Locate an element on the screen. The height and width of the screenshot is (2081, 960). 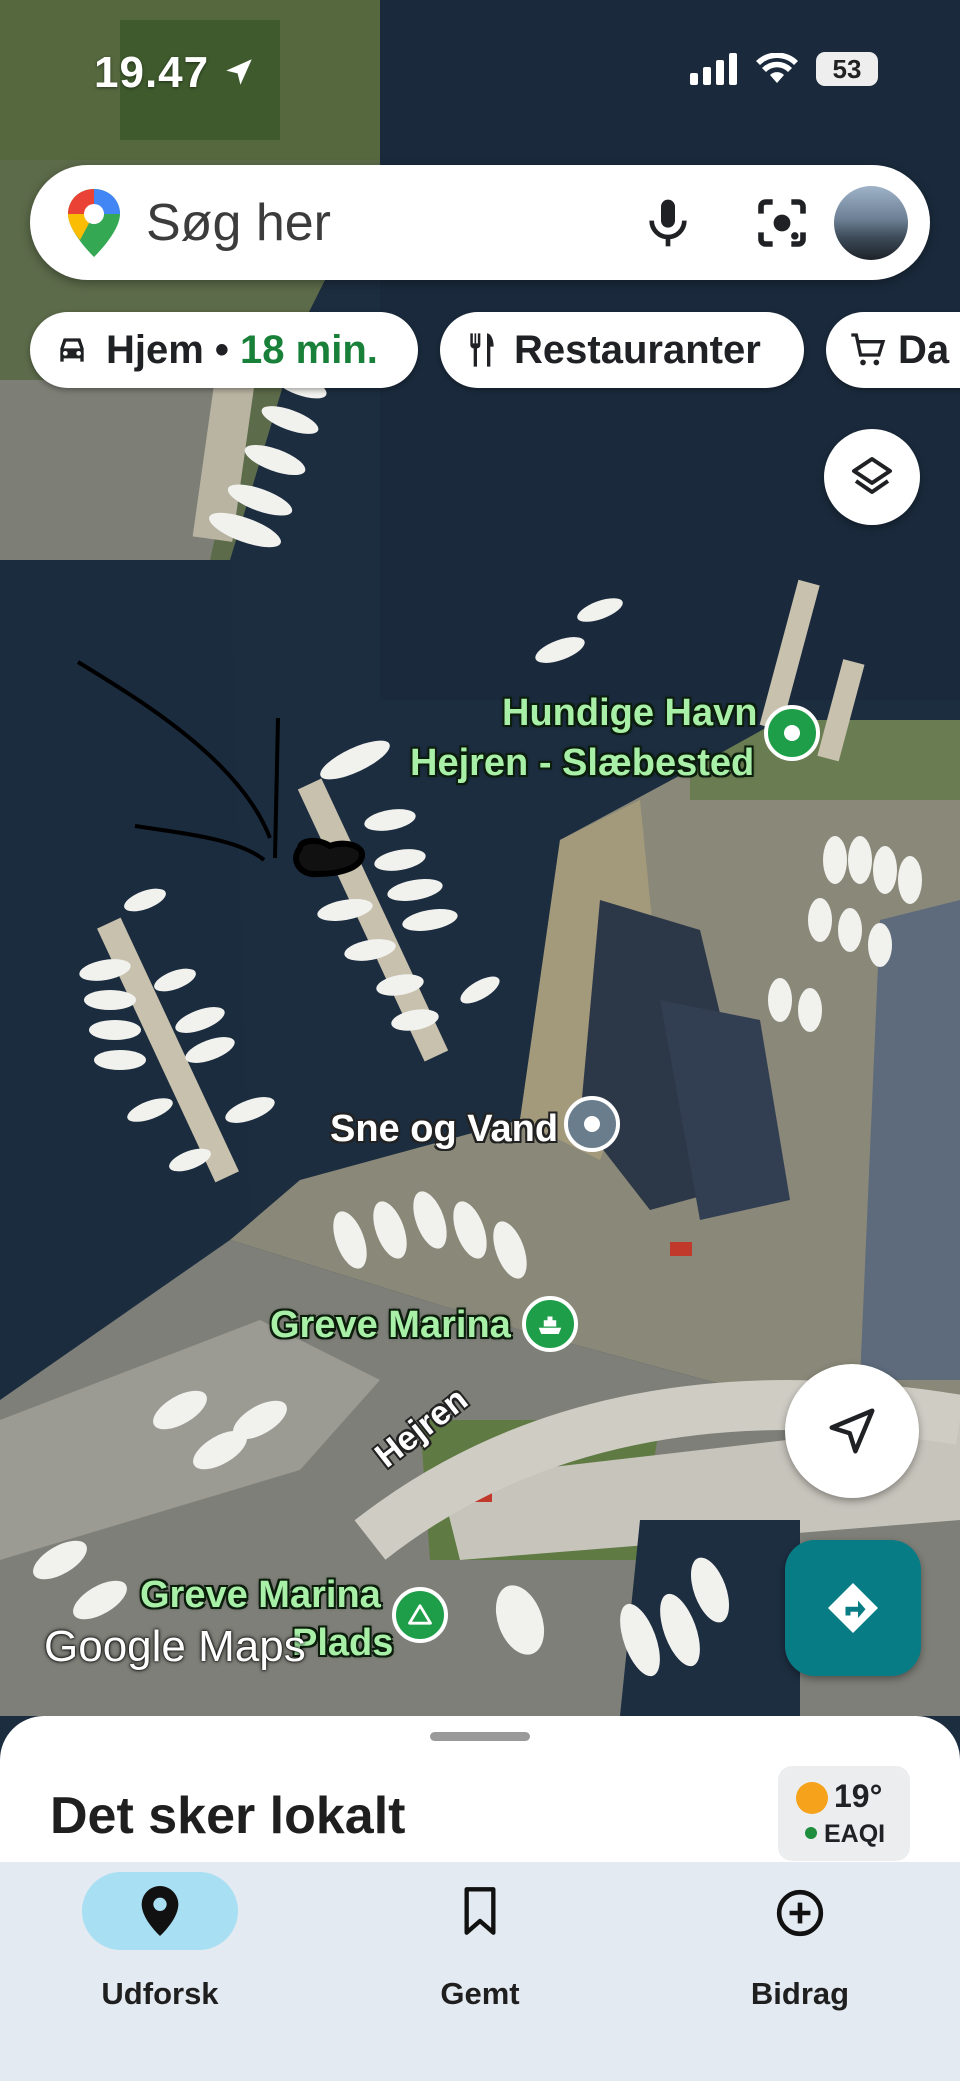
battery-level: 53 is located at coordinates (847, 68).